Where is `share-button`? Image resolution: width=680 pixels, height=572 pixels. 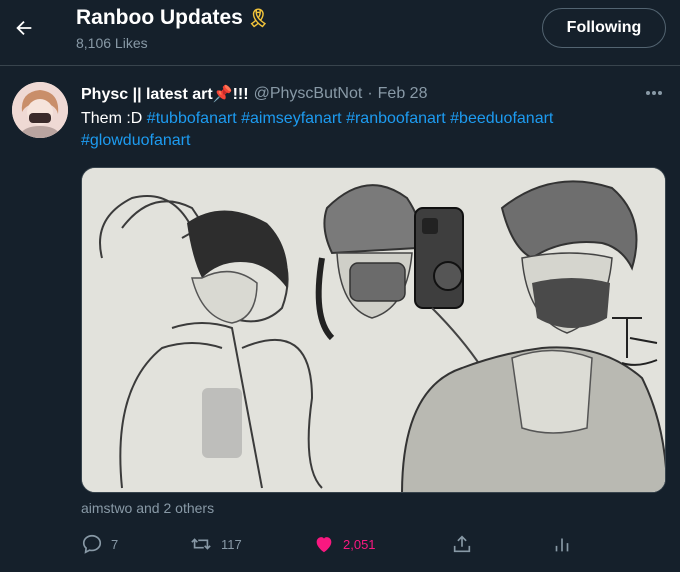 share-button is located at coordinates (462, 544).